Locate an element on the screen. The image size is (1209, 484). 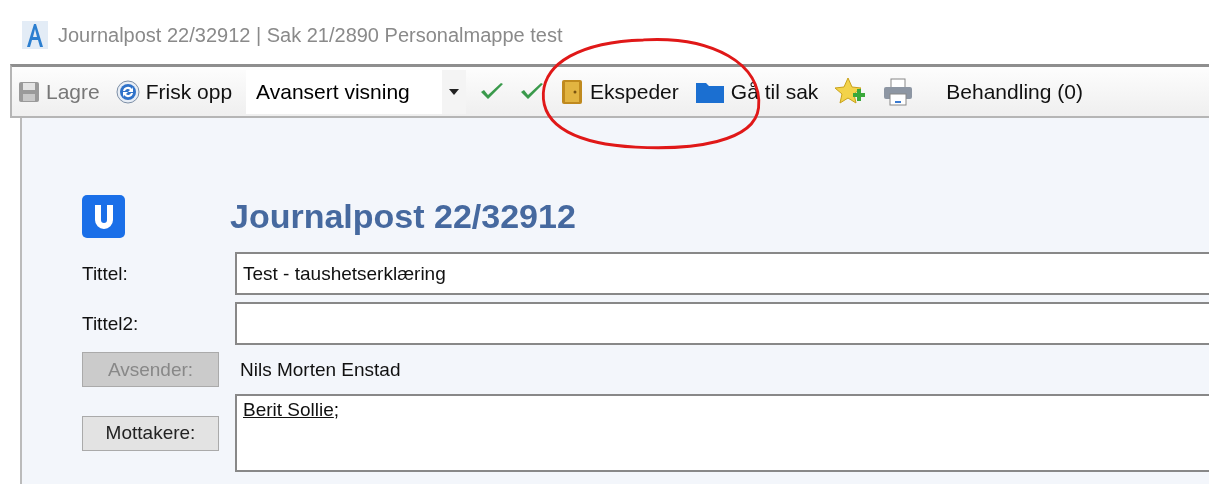
sender-name: Nils Morten Enstad is located at coordinates (320, 369).